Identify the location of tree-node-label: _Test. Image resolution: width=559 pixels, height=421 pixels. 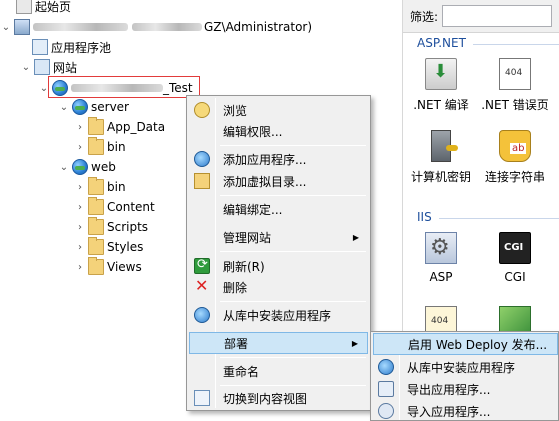
(178, 88).